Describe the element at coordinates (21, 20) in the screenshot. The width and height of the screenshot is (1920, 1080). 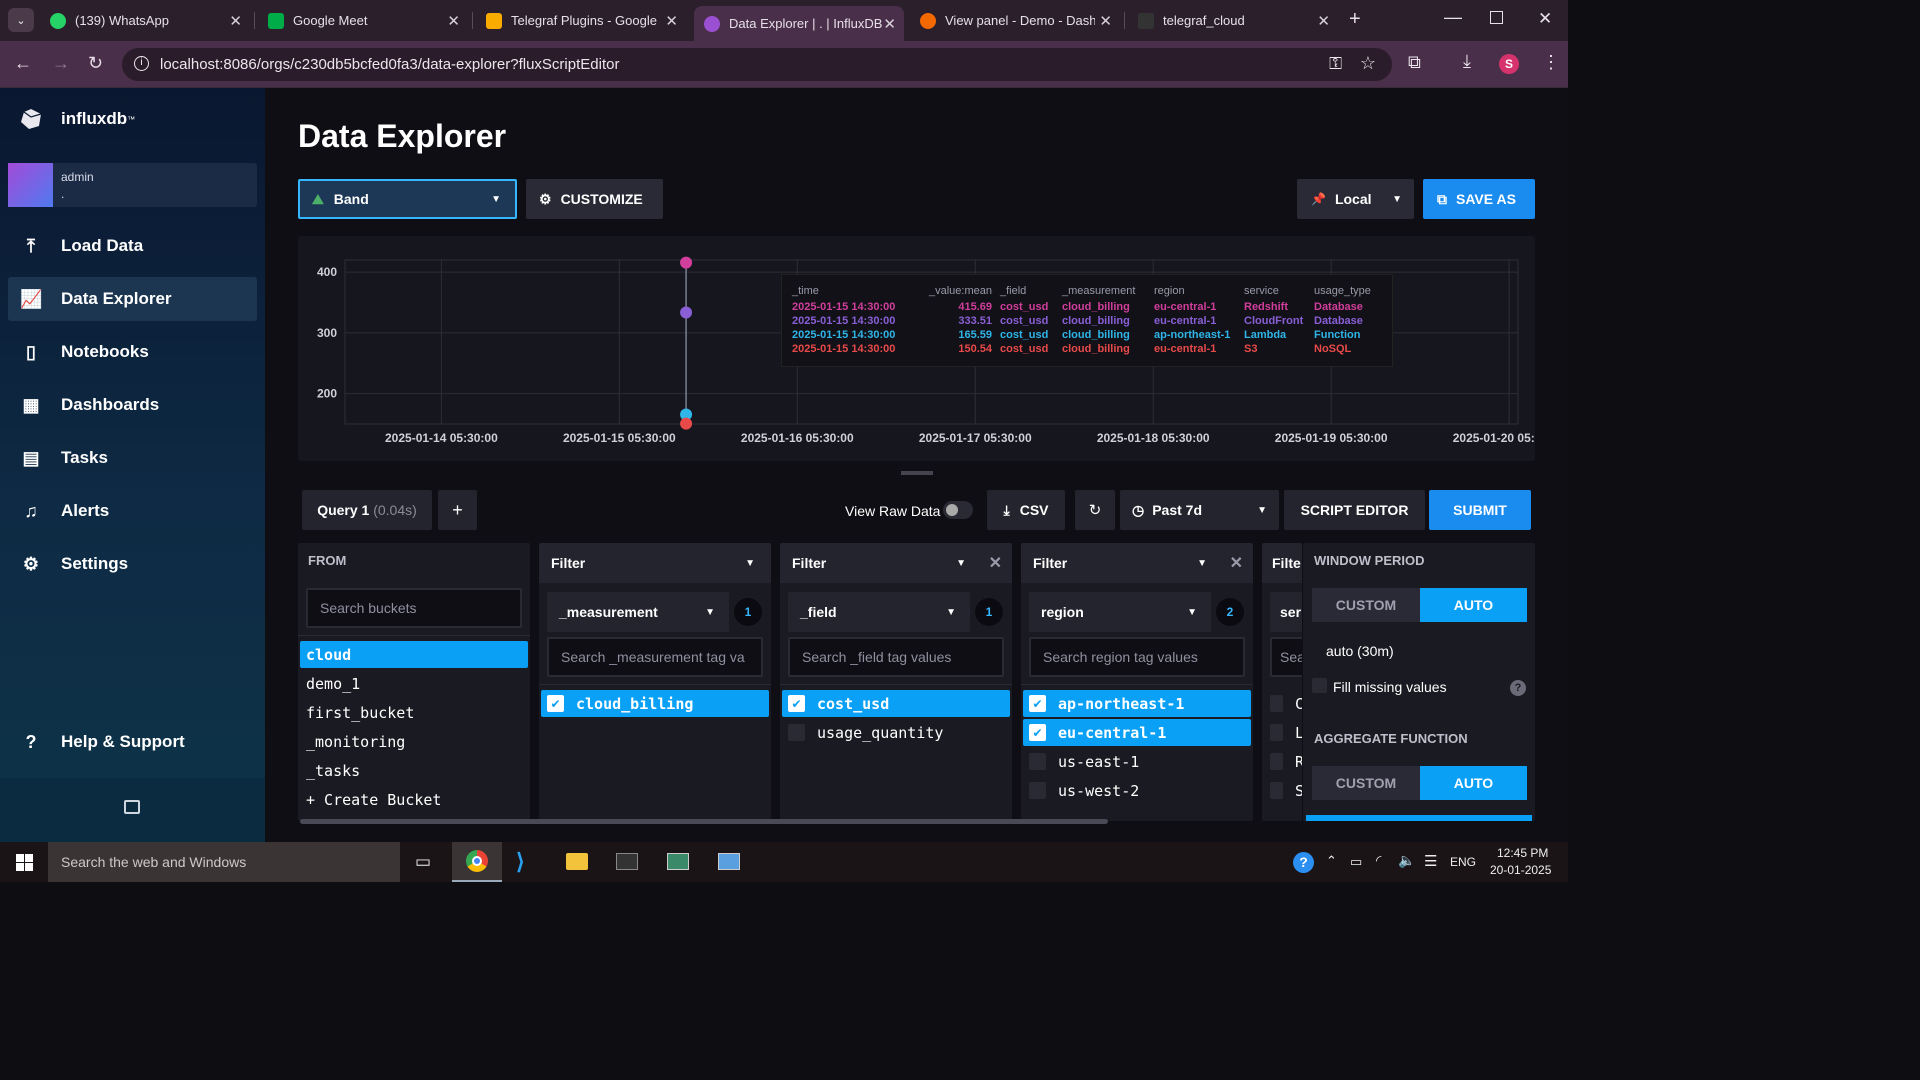
I see `tab-search-button: ⌄` at that location.